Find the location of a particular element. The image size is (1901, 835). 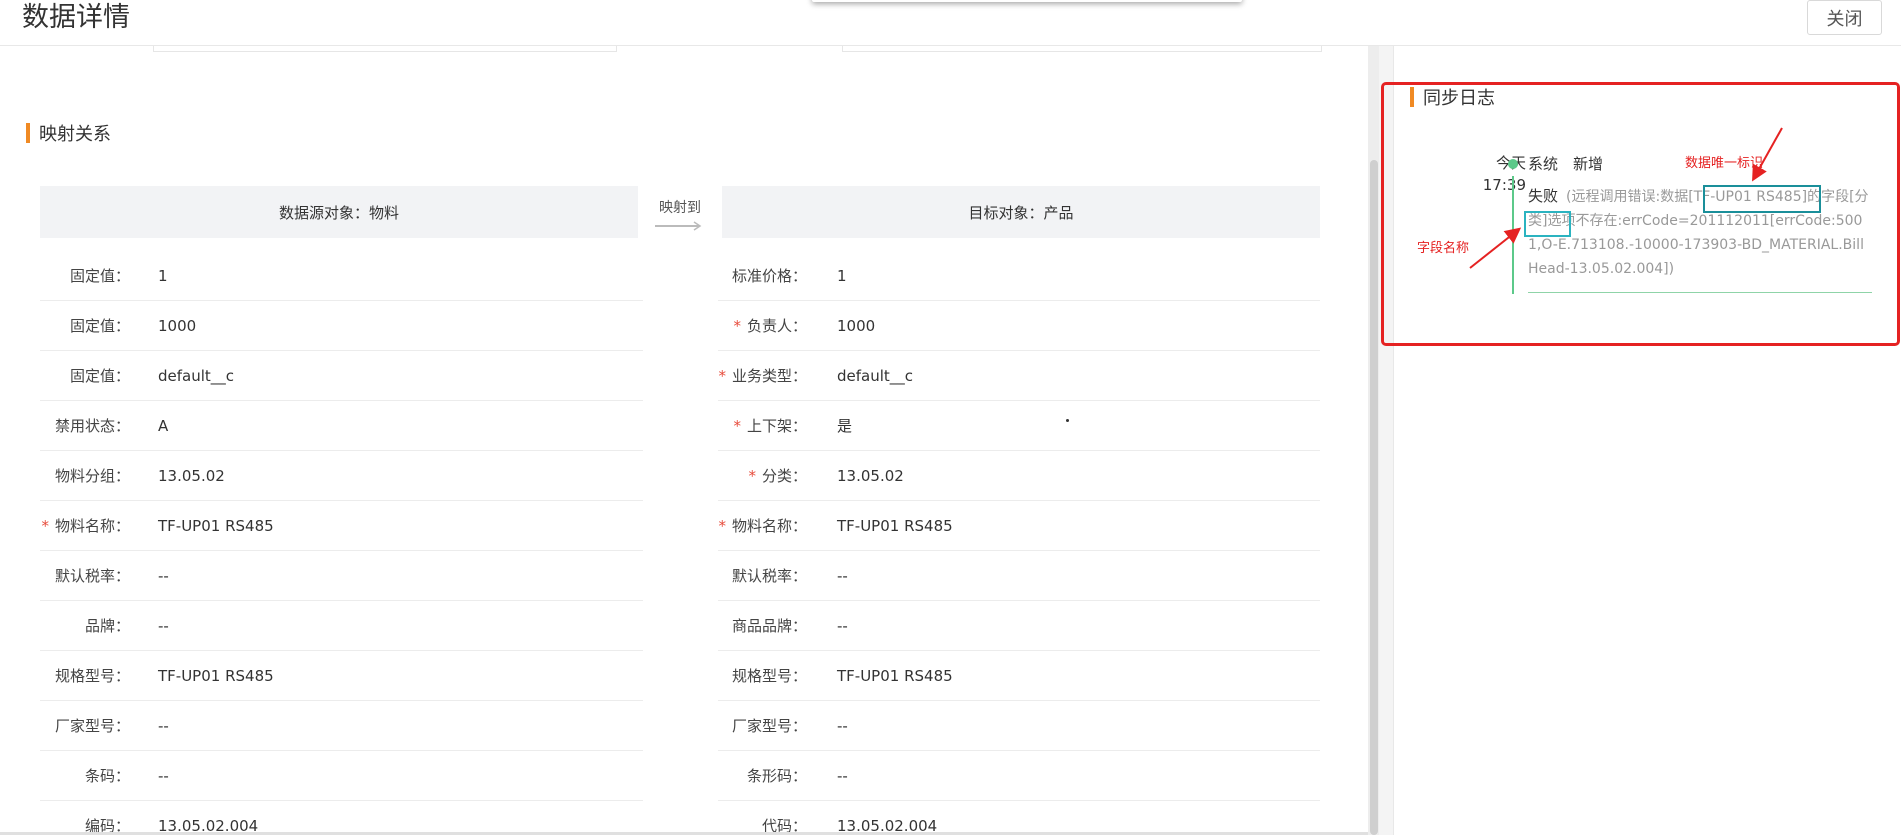

field-row: 标准价格： 1 is located at coordinates (1019, 276).